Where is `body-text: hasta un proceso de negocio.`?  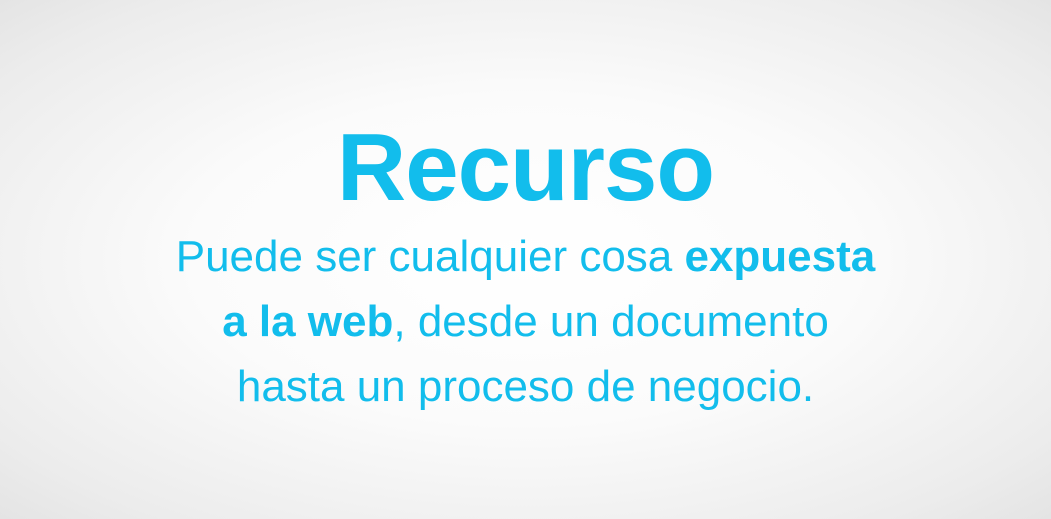 body-text: hasta un proceso de negocio. is located at coordinates (525, 386).